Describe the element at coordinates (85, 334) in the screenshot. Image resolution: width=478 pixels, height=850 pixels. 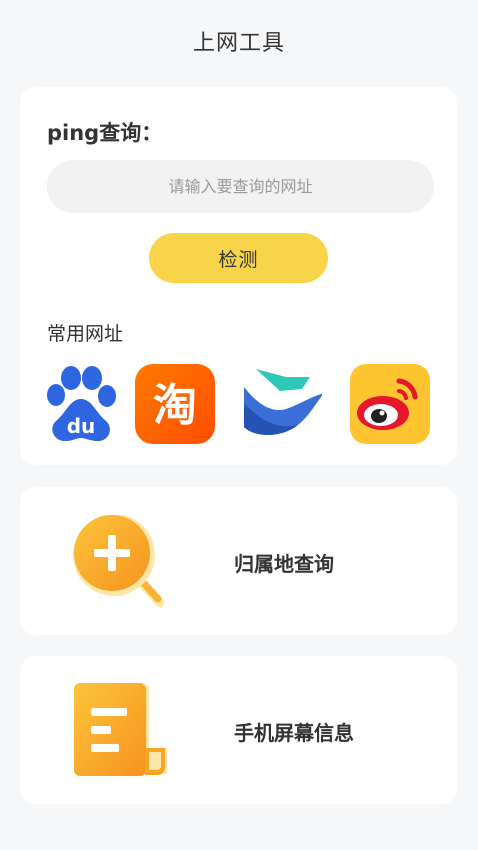
I see `common-sites-title: 常用网址` at that location.